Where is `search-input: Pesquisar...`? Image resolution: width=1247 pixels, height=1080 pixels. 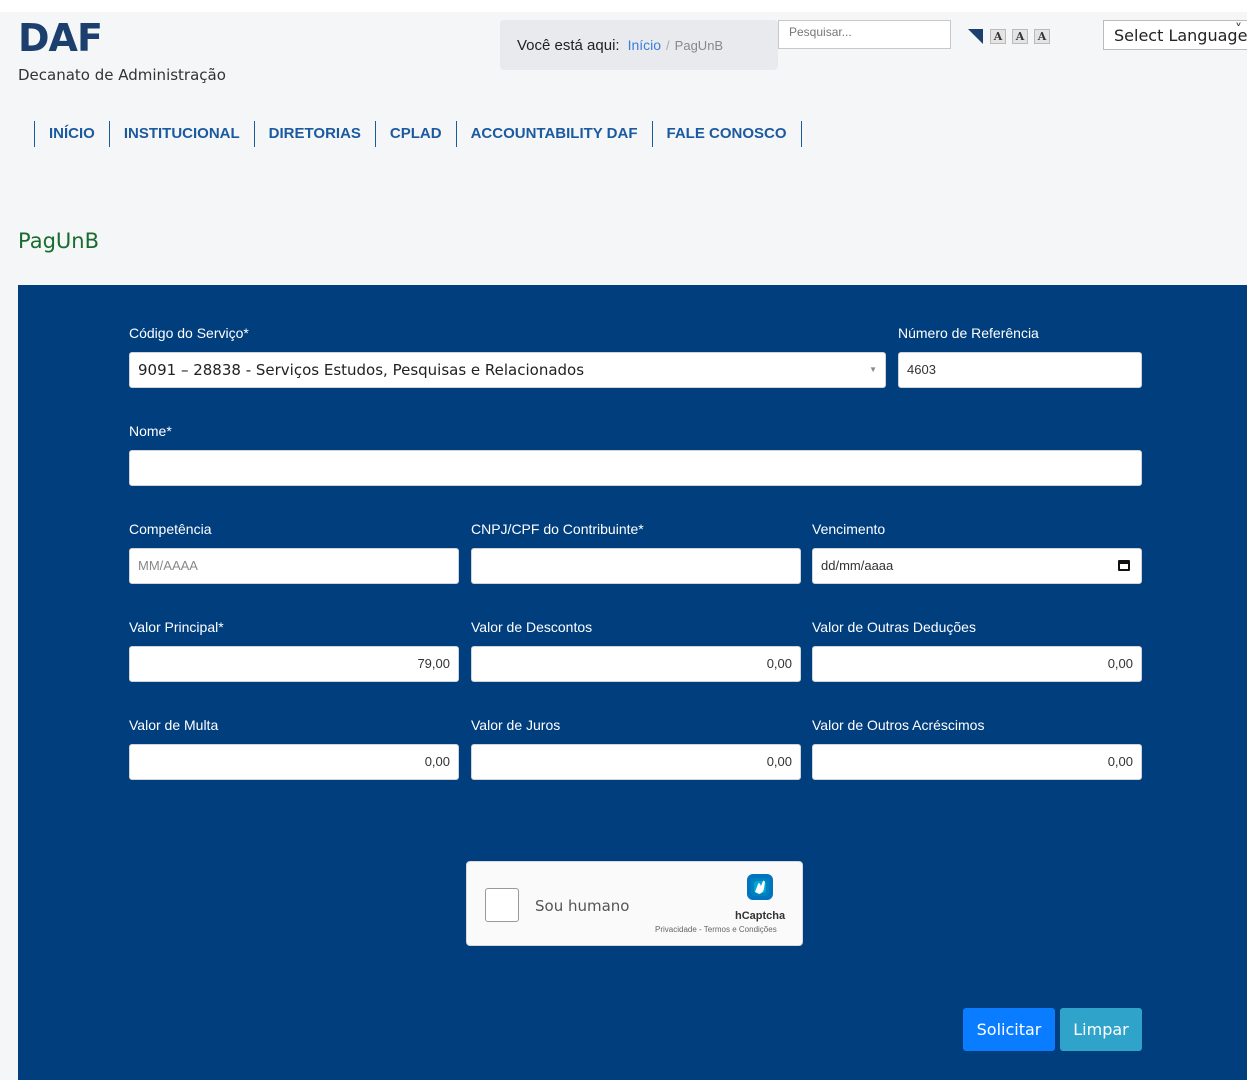
search-input: Pesquisar... is located at coordinates (864, 34).